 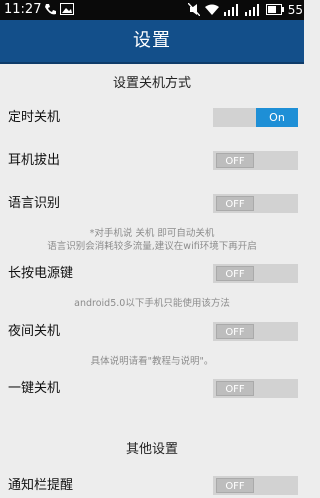 What do you see at coordinates (277, 117) in the screenshot?
I see `toggle-state: On` at bounding box center [277, 117].